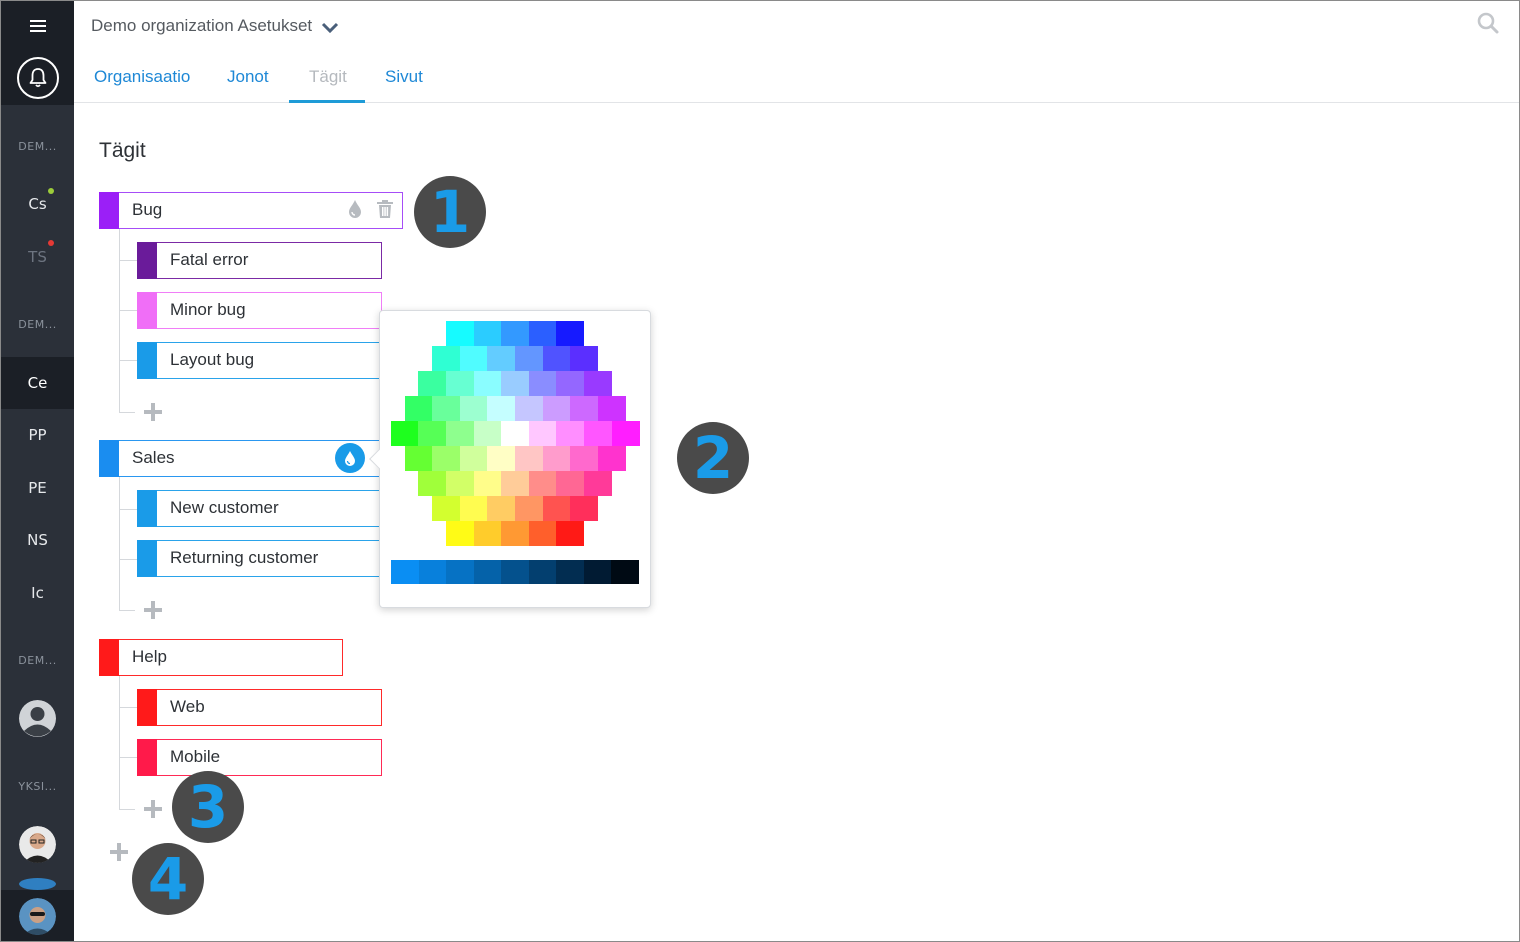 The height and width of the screenshot is (942, 1520). I want to click on tag-label: Fatal error, so click(209, 260).